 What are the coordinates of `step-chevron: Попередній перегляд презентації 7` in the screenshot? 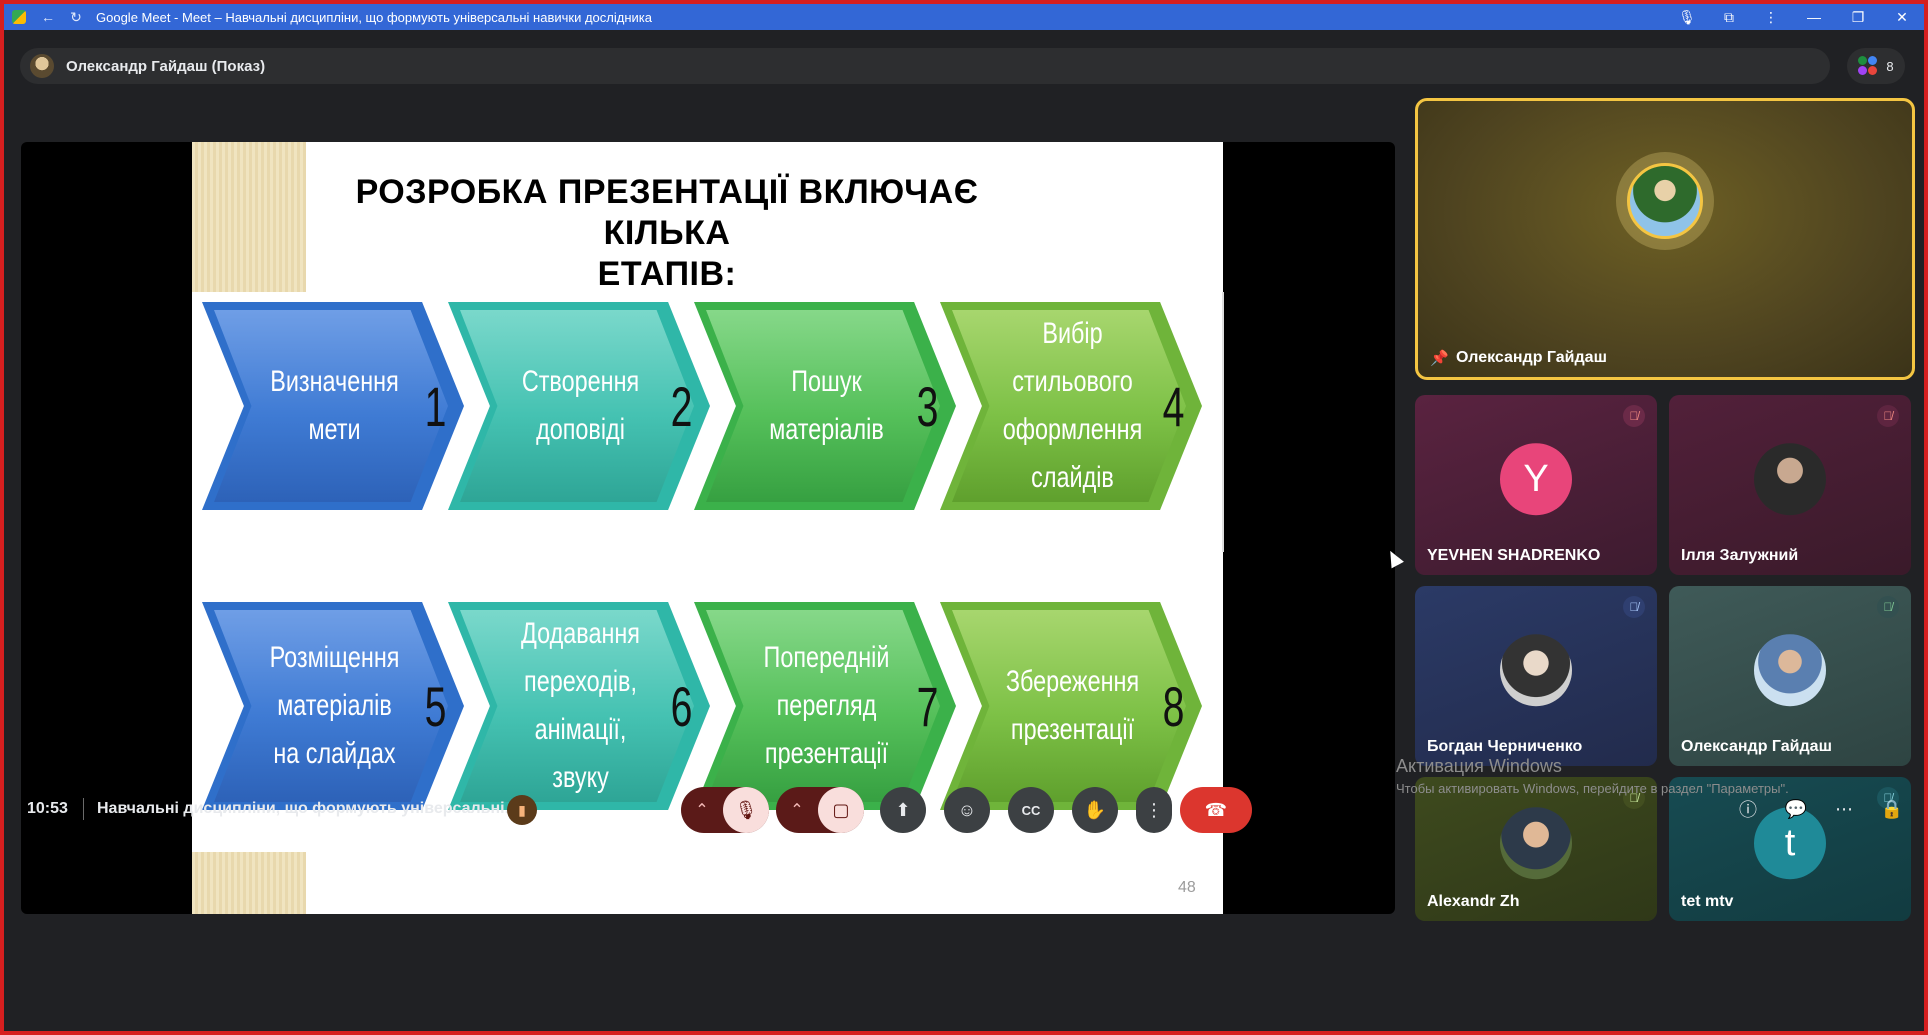 It's located at (825, 706).